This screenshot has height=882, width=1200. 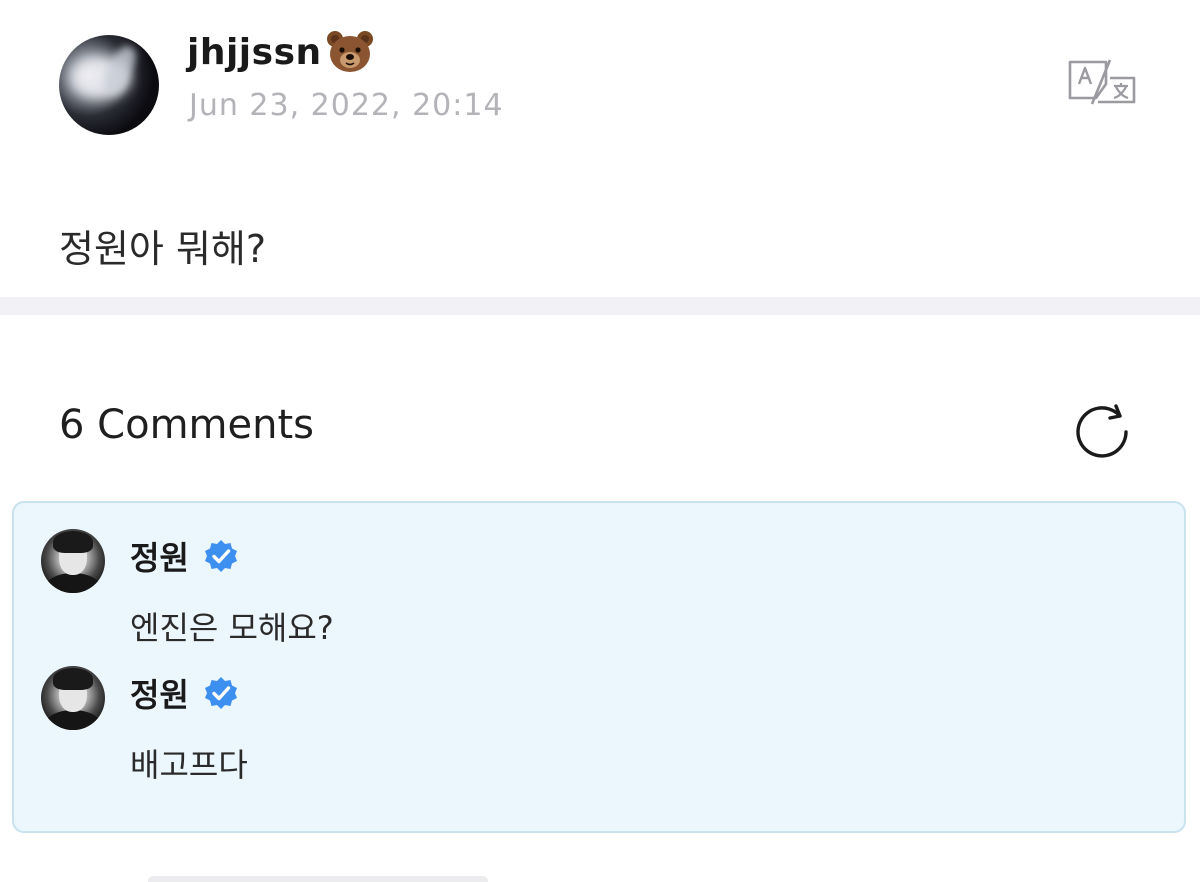 I want to click on next-section-stub, so click(x=318, y=879).